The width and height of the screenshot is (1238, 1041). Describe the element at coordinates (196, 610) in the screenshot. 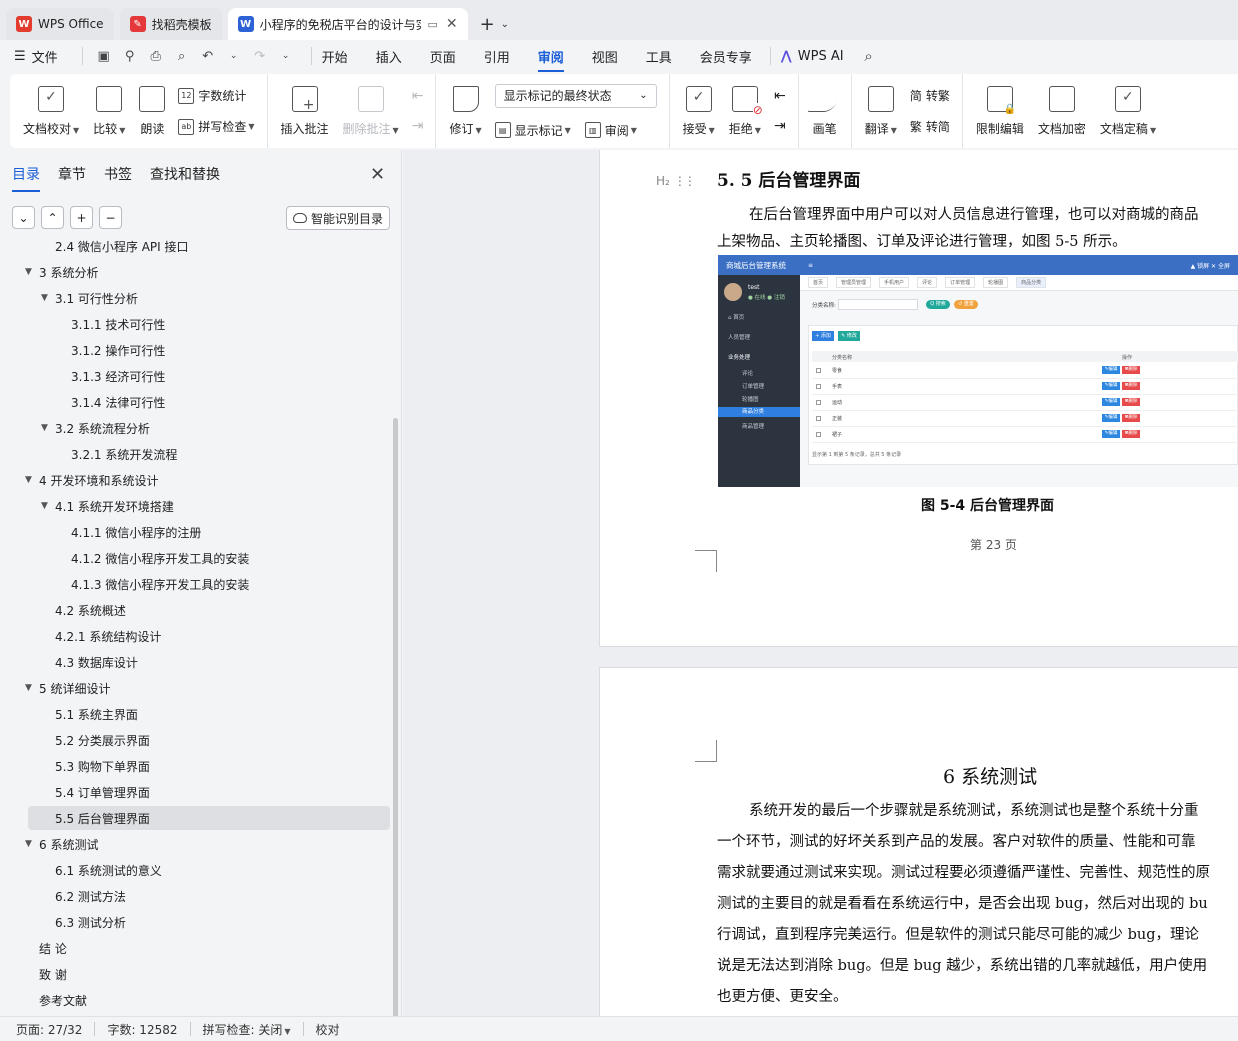

I see `toc-item: 4.2 系统概述` at that location.